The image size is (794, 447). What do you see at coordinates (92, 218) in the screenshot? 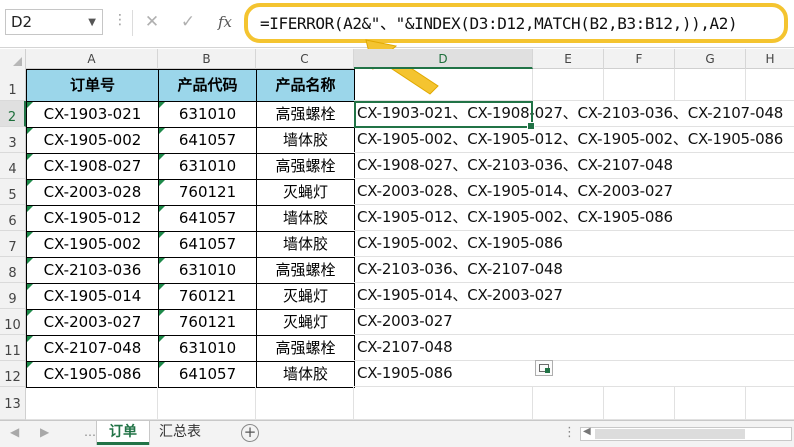
I see `order-number-cell: CX-1905-012` at bounding box center [92, 218].